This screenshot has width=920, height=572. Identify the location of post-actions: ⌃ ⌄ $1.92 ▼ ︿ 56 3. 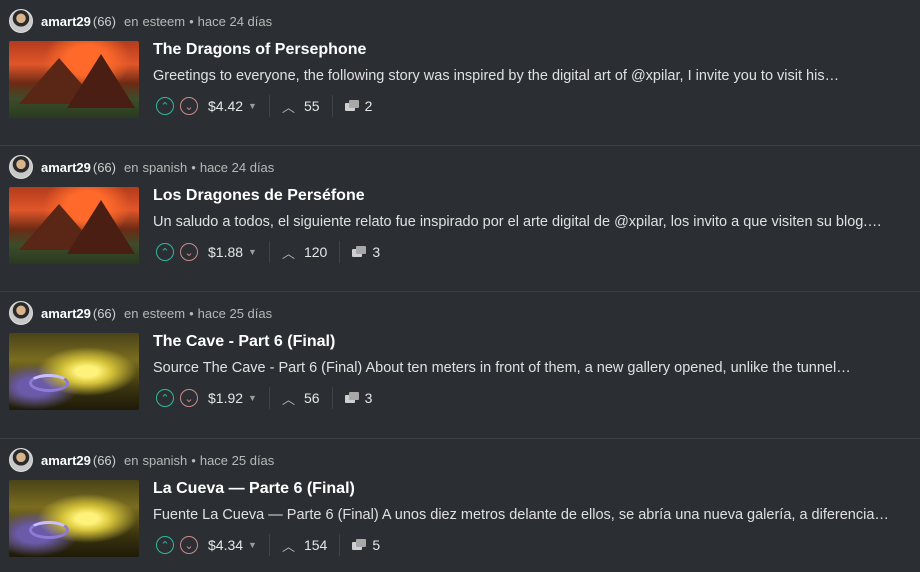
(264, 398).